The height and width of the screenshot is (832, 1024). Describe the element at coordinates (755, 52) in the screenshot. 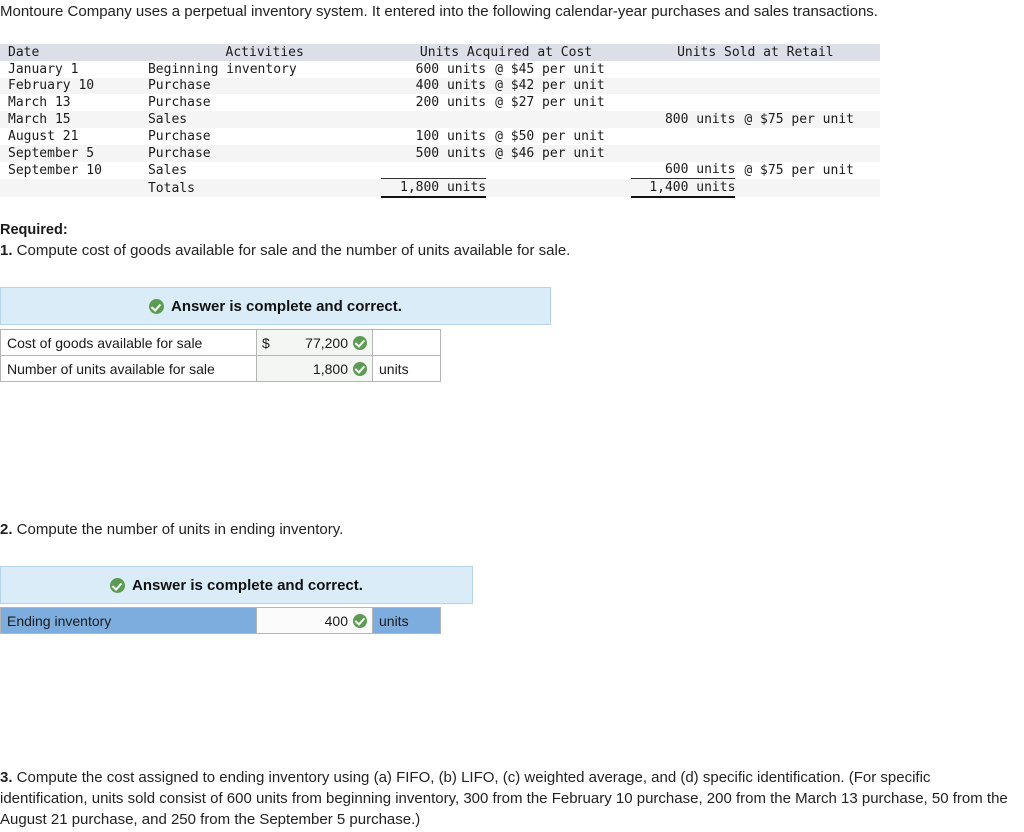

I see `header-units-sold: Units Sold at Retail` at that location.